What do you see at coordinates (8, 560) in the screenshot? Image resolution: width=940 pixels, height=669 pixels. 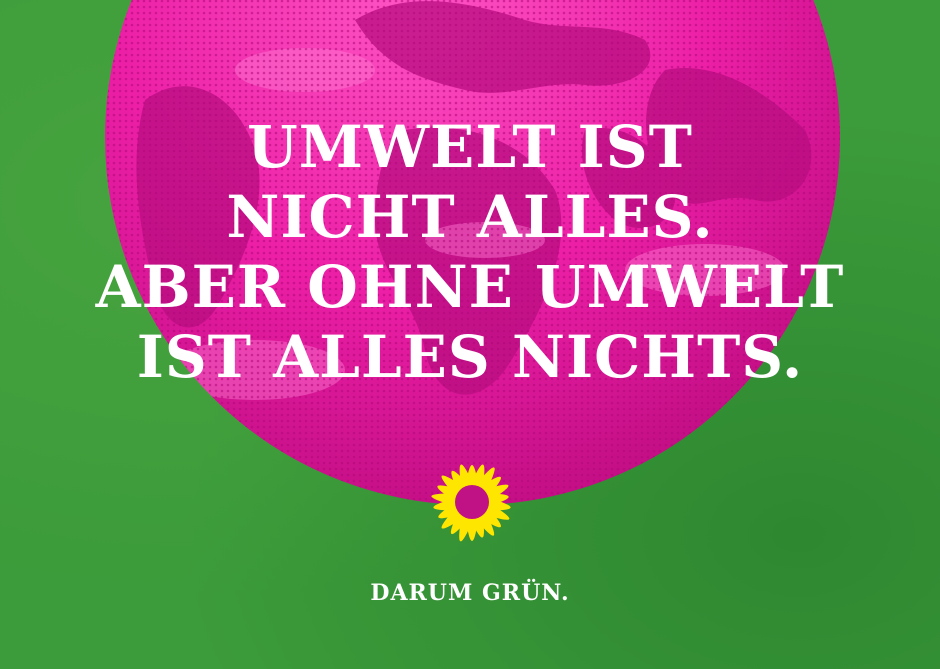 I see `imprint-fine-print` at bounding box center [8, 560].